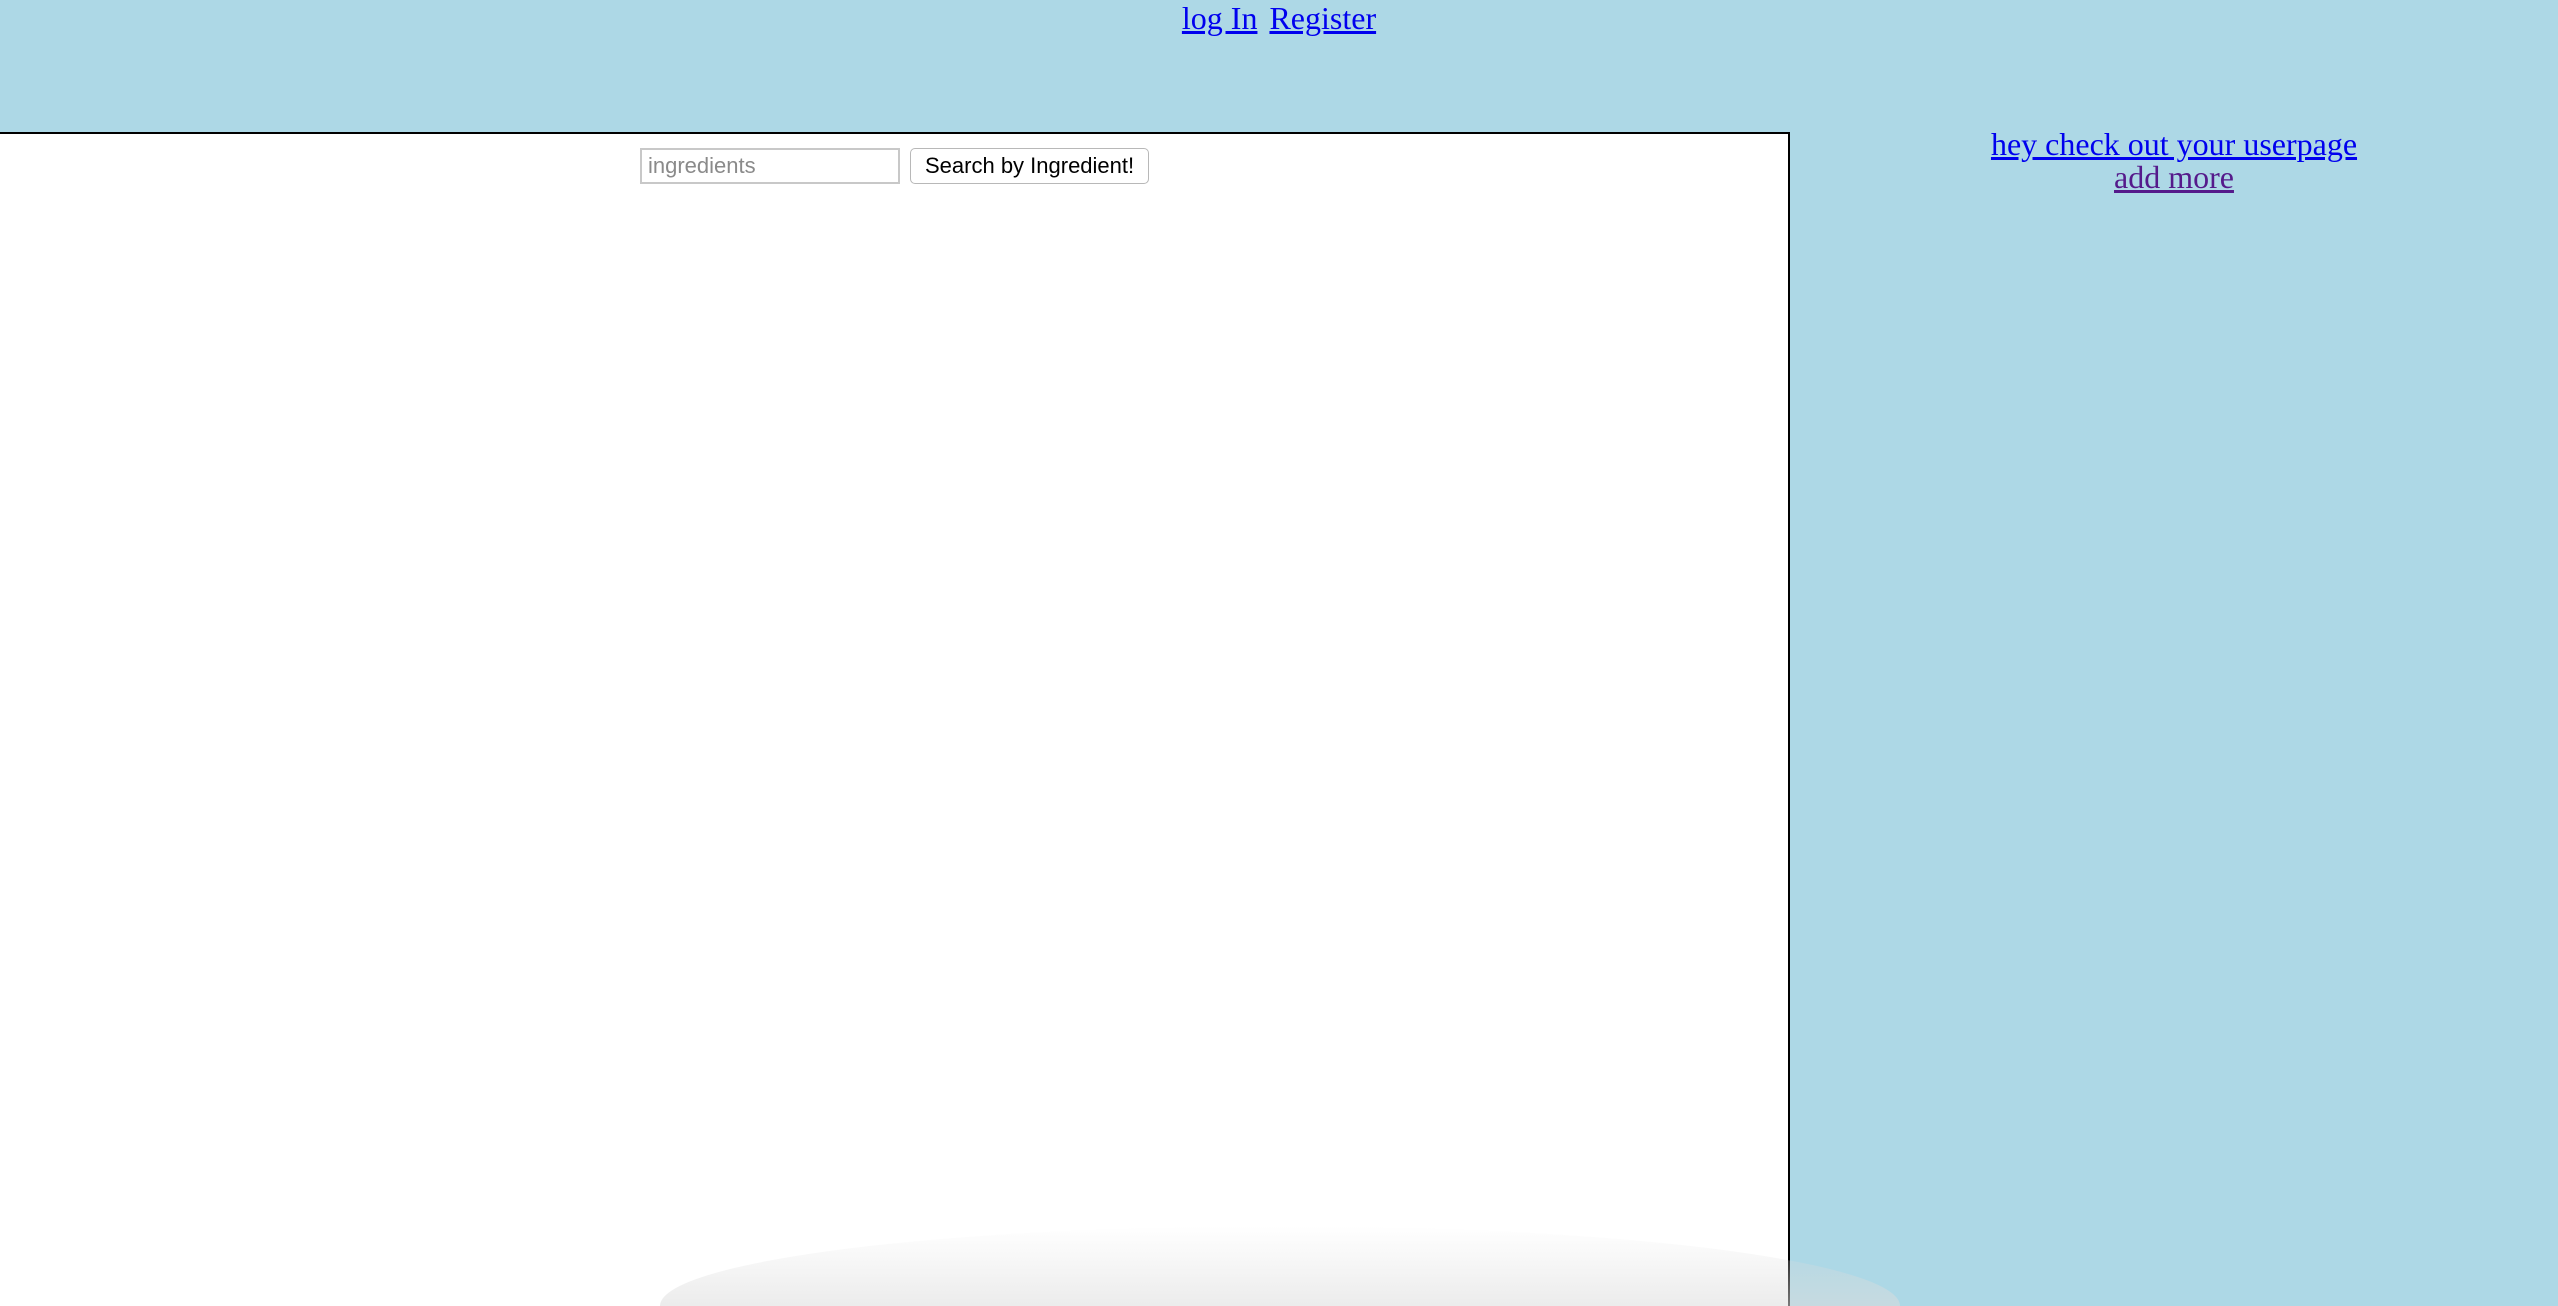  Describe the element at coordinates (1322, 18) in the screenshot. I see `register-link: Register` at that location.